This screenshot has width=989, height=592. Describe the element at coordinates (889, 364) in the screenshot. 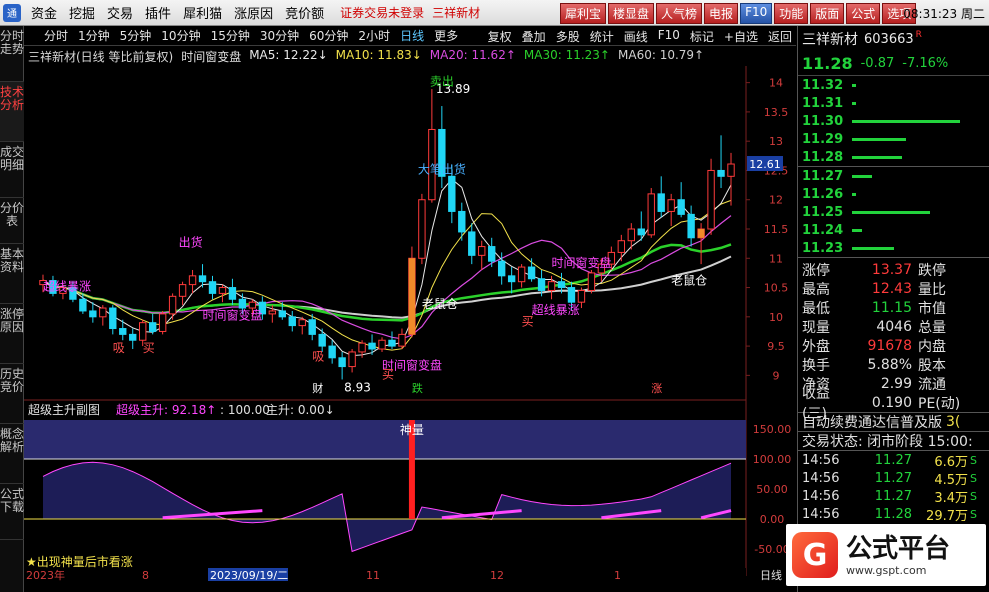

I see `stat-value: 5.88%` at that location.